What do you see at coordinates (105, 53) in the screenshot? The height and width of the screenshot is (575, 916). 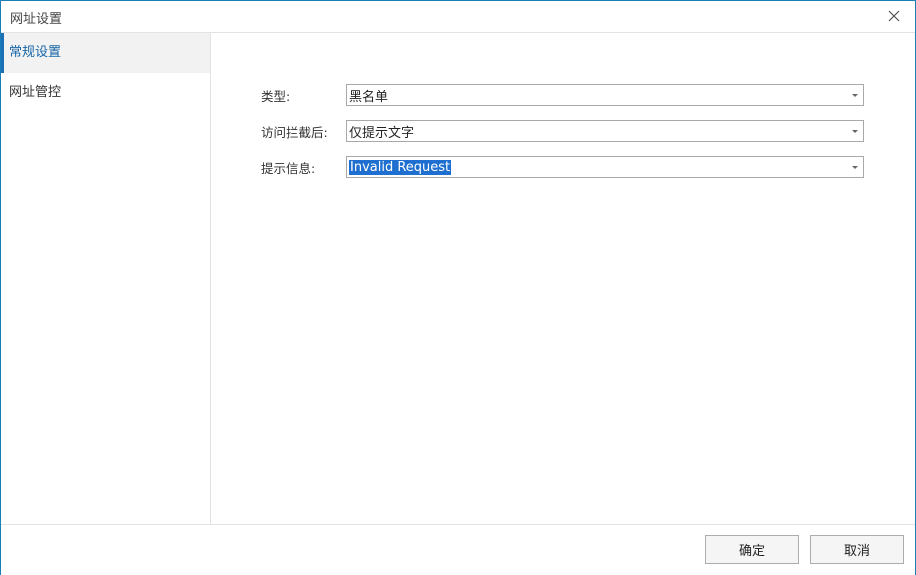 I see `sidebar-item-general-settings: 常规设置` at bounding box center [105, 53].